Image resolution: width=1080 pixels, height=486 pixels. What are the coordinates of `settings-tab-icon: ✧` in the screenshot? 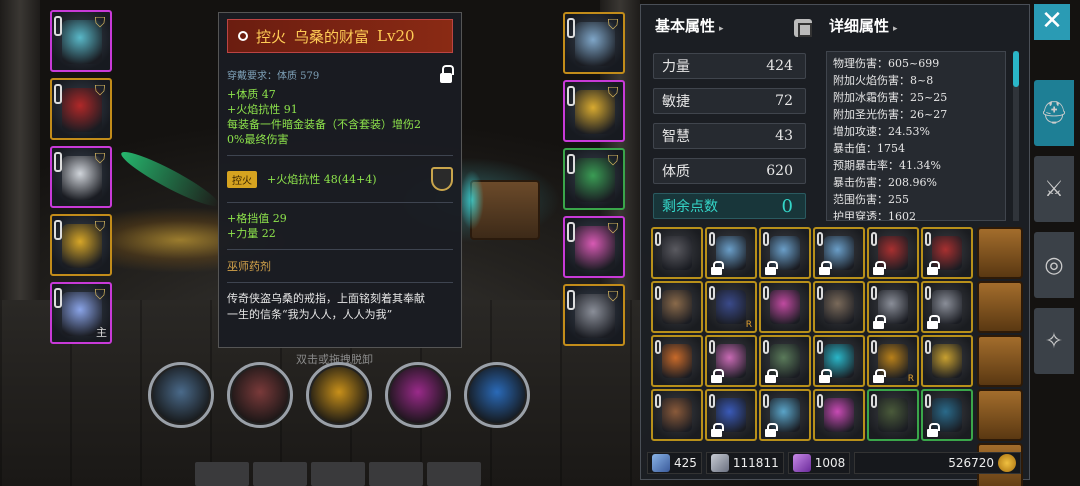 It's located at (1054, 341).